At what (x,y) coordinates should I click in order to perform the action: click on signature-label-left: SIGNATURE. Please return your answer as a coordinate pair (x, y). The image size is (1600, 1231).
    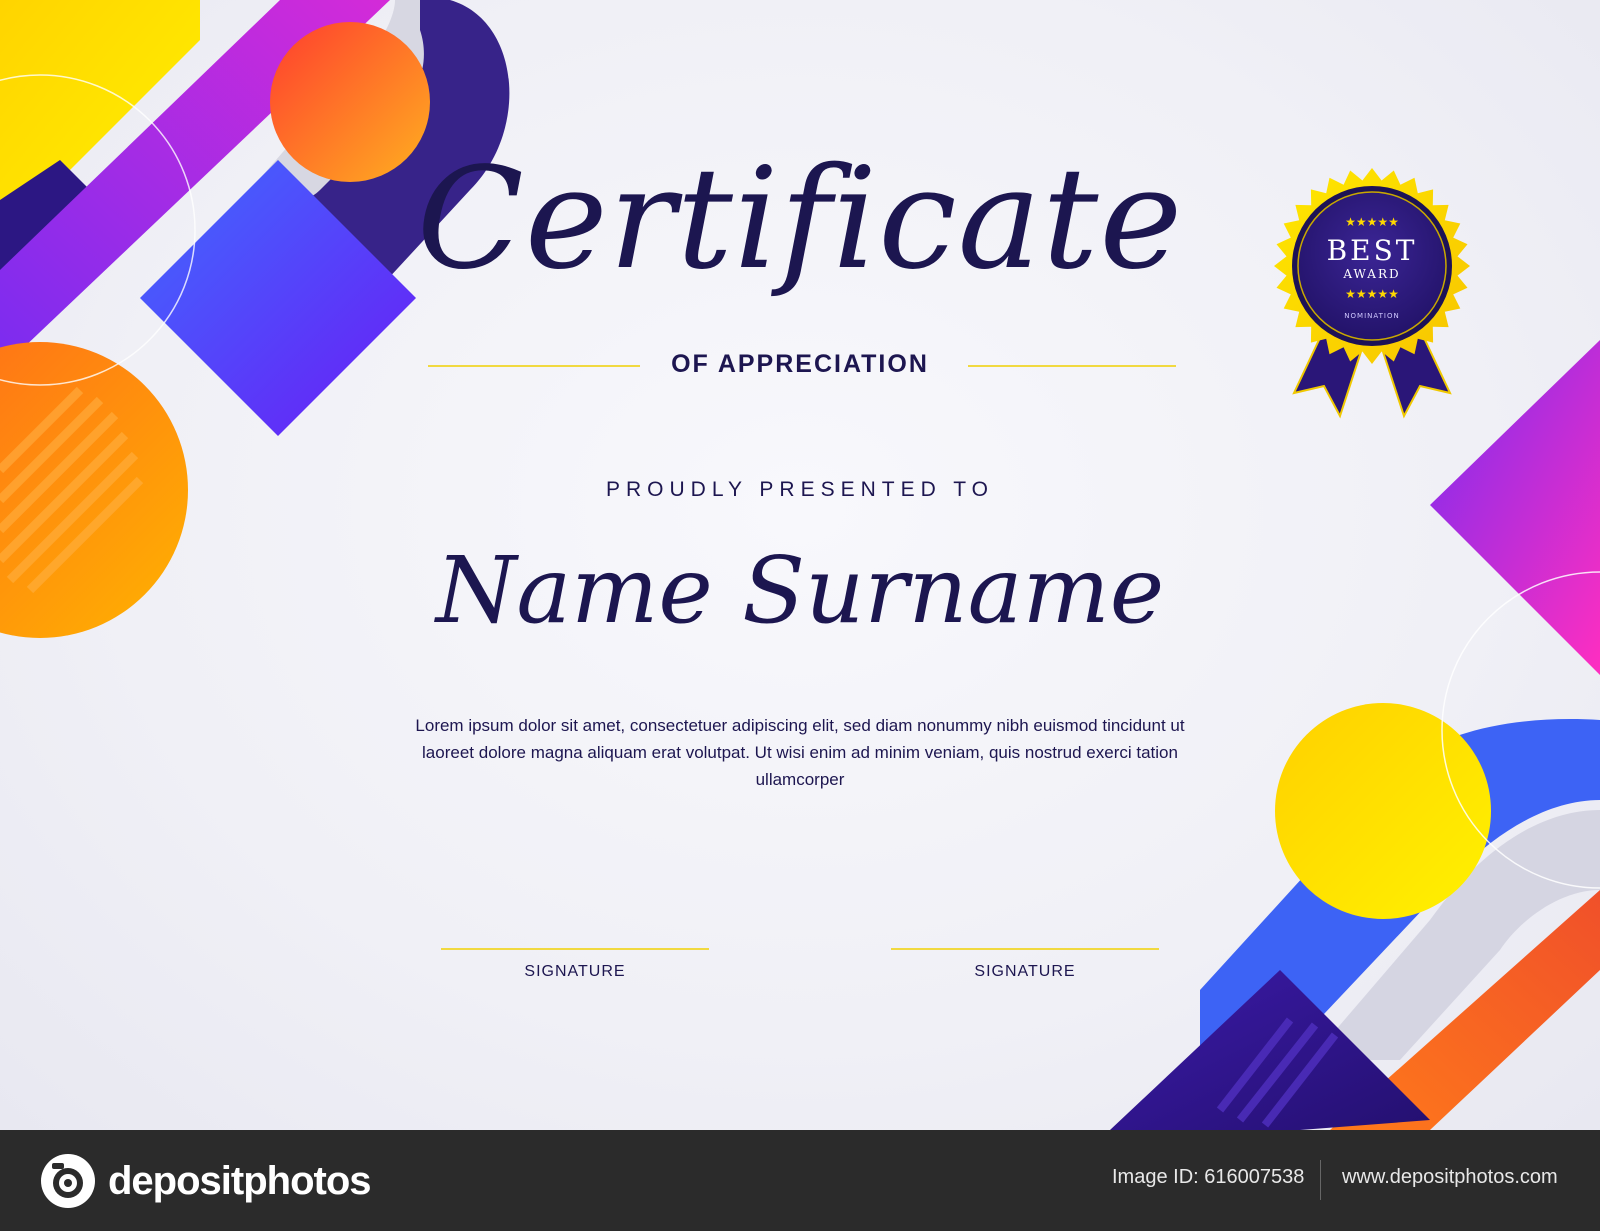
    Looking at the image, I should click on (575, 971).